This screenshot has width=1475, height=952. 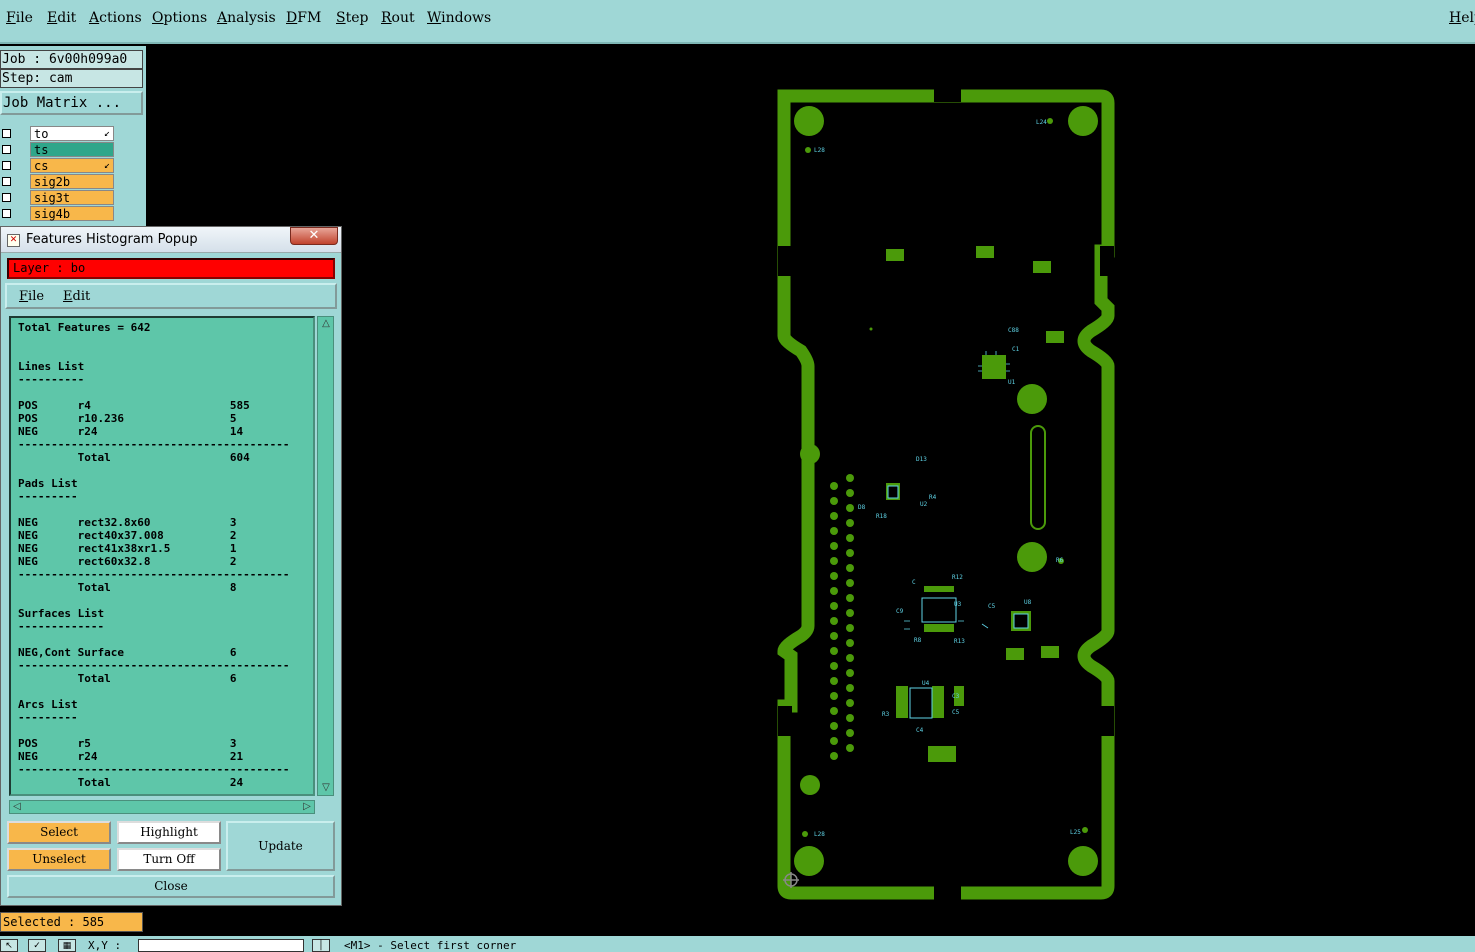 I want to click on layer-name: sig2b, so click(x=72, y=181).